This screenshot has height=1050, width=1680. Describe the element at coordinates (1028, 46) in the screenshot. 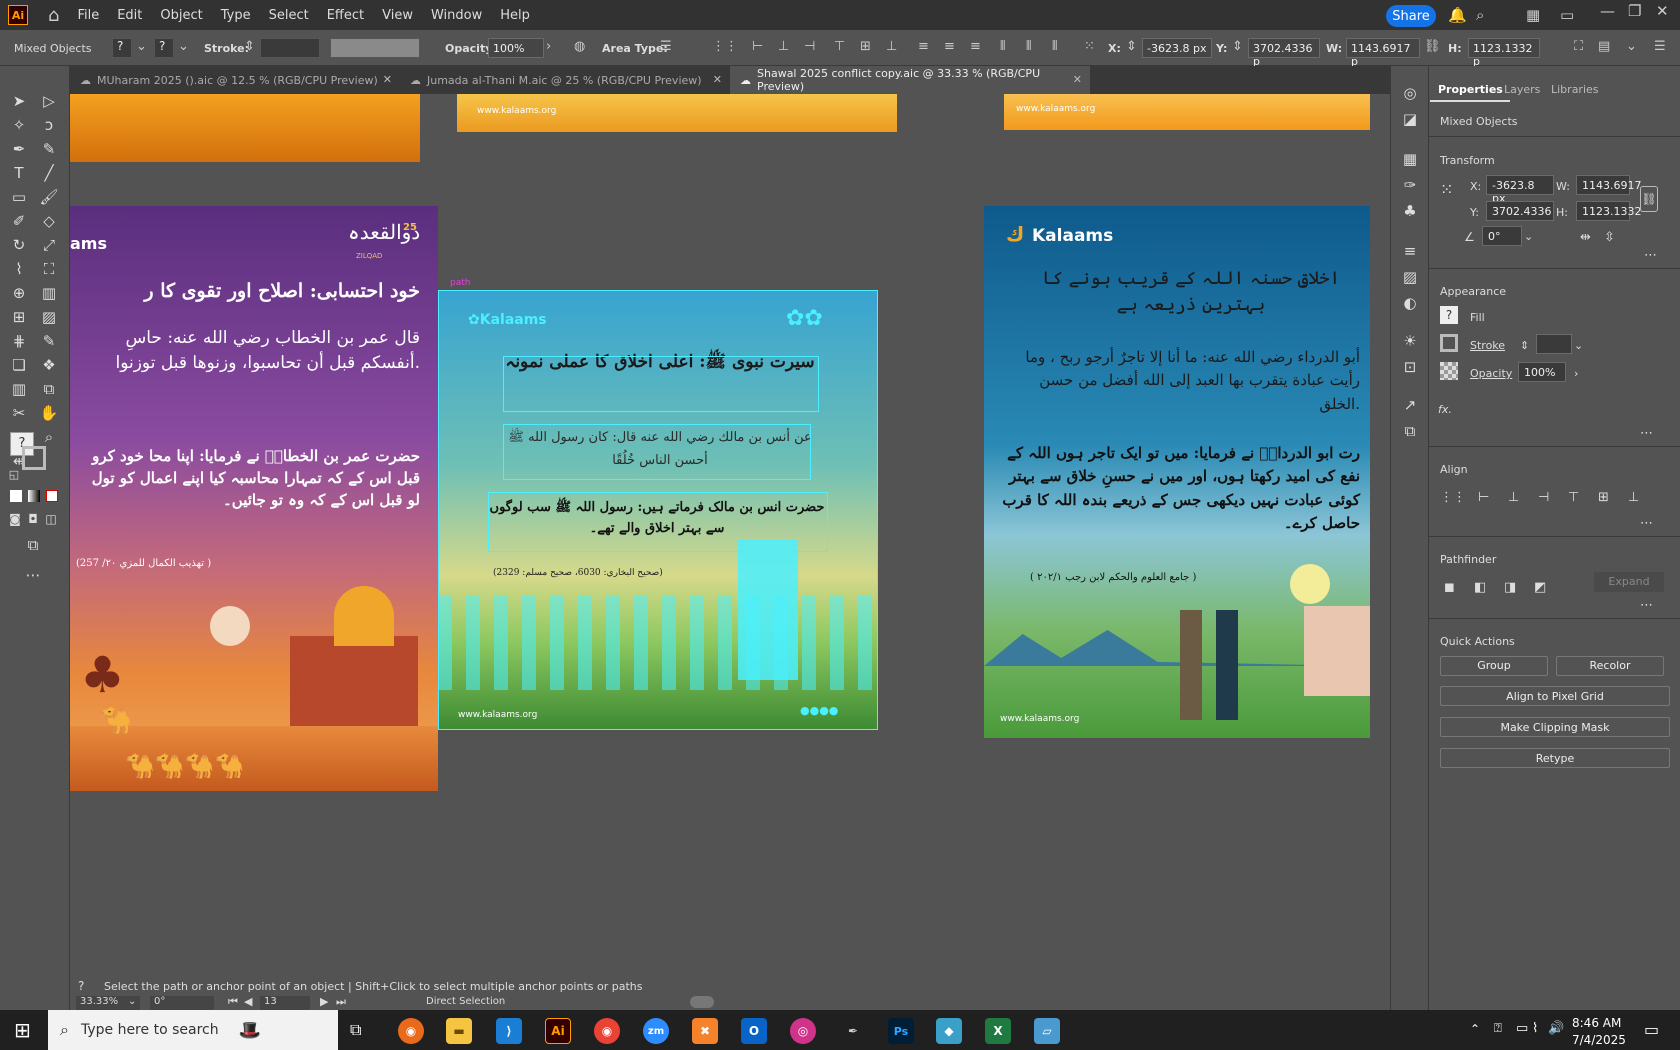

I see `distribute-center-icon: ⫴` at that location.